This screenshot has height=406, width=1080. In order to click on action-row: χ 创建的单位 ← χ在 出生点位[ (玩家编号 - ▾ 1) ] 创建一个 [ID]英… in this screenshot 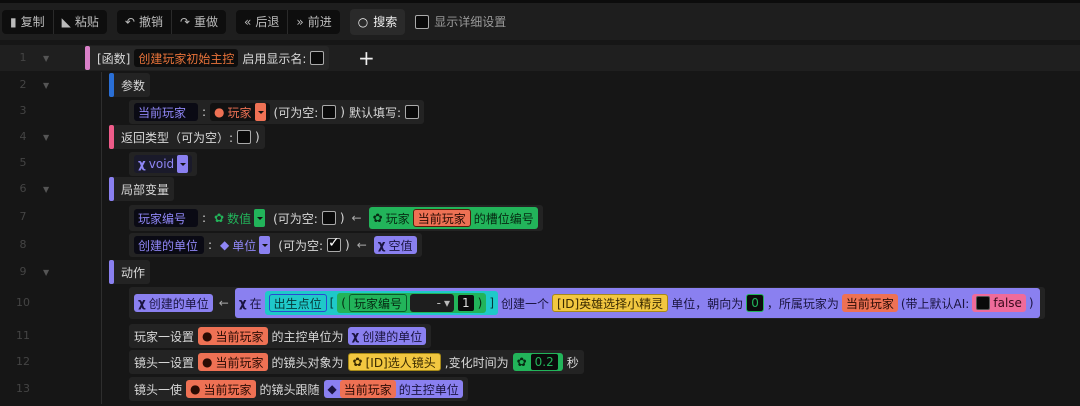, I will do `click(587, 303)`.